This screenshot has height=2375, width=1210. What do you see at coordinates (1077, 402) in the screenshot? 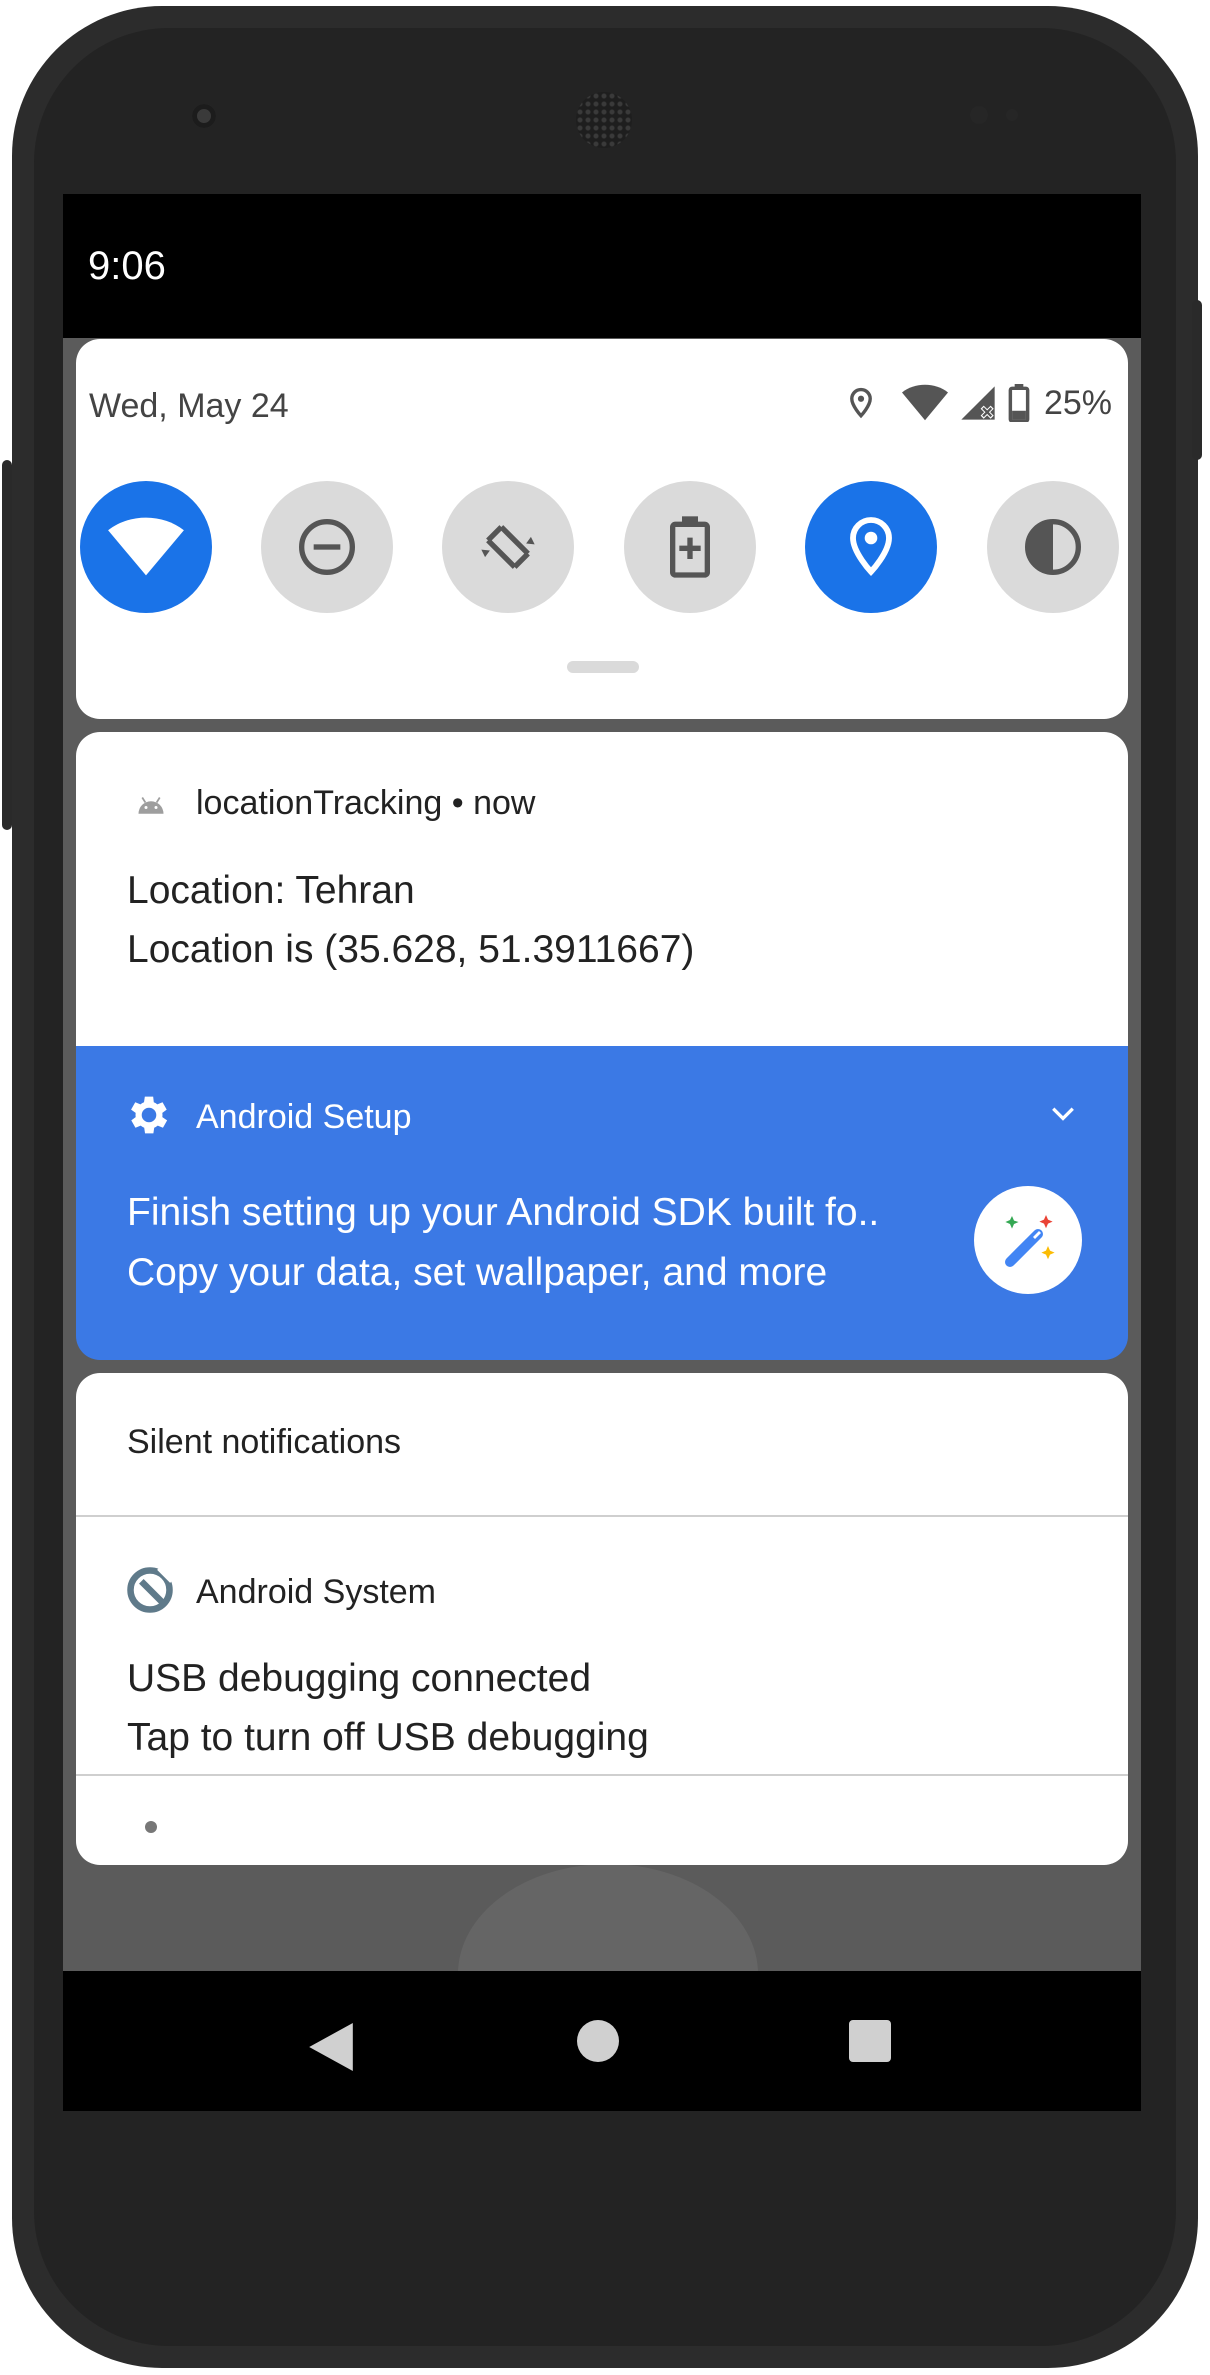
I see `battery-percent: 25%` at bounding box center [1077, 402].